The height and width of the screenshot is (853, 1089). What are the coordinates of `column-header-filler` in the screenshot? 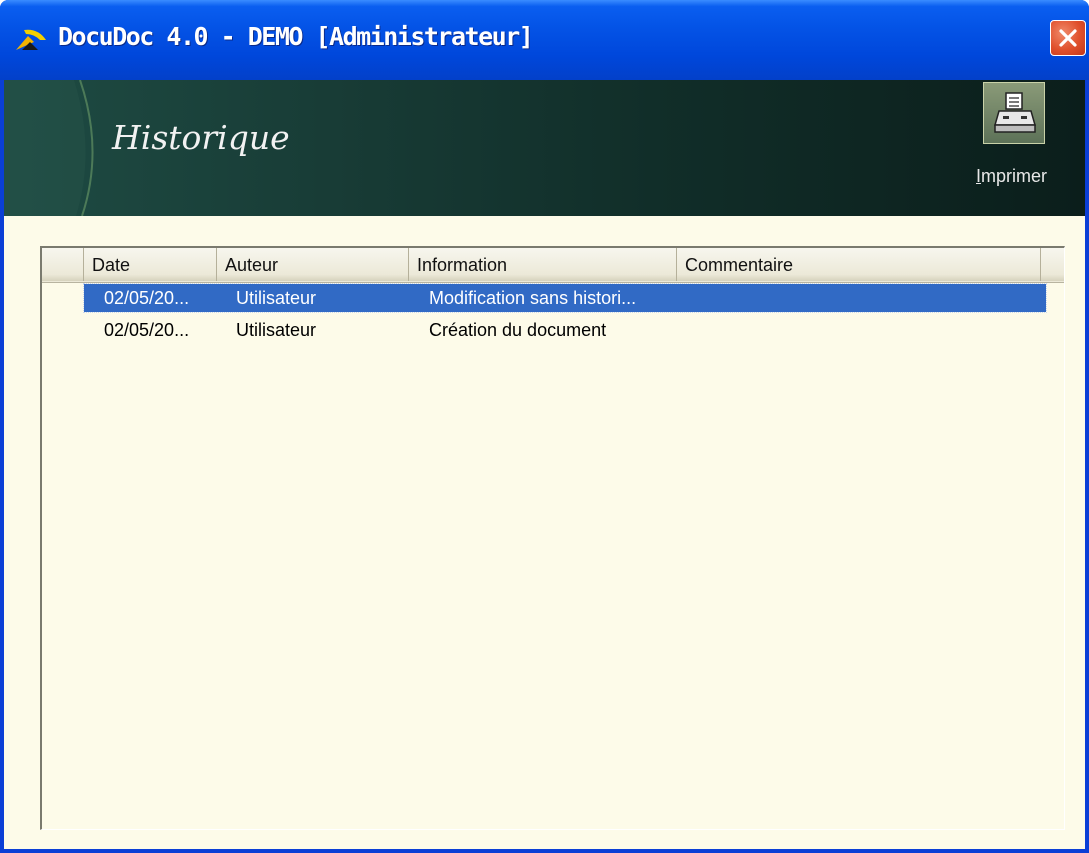 It's located at (1052, 264).